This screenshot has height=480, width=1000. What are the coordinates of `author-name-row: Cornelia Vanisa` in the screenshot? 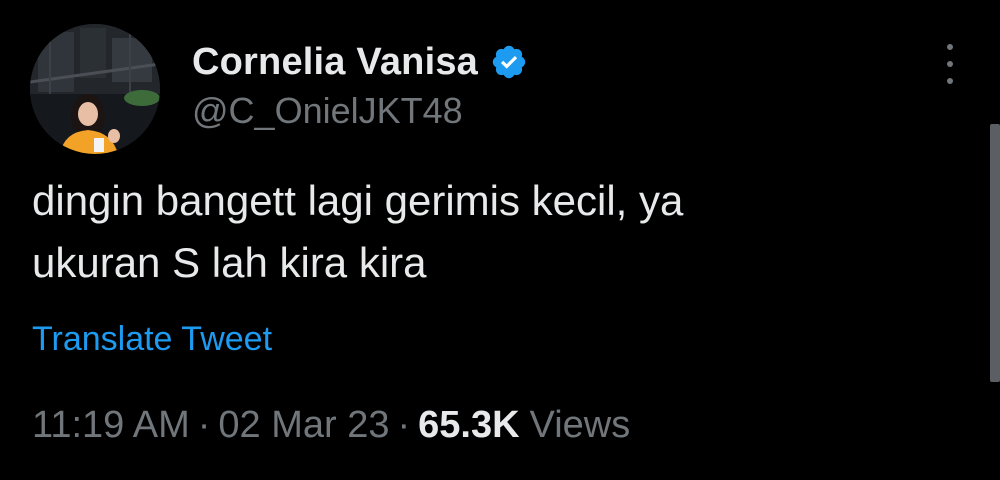 It's located at (360, 62).